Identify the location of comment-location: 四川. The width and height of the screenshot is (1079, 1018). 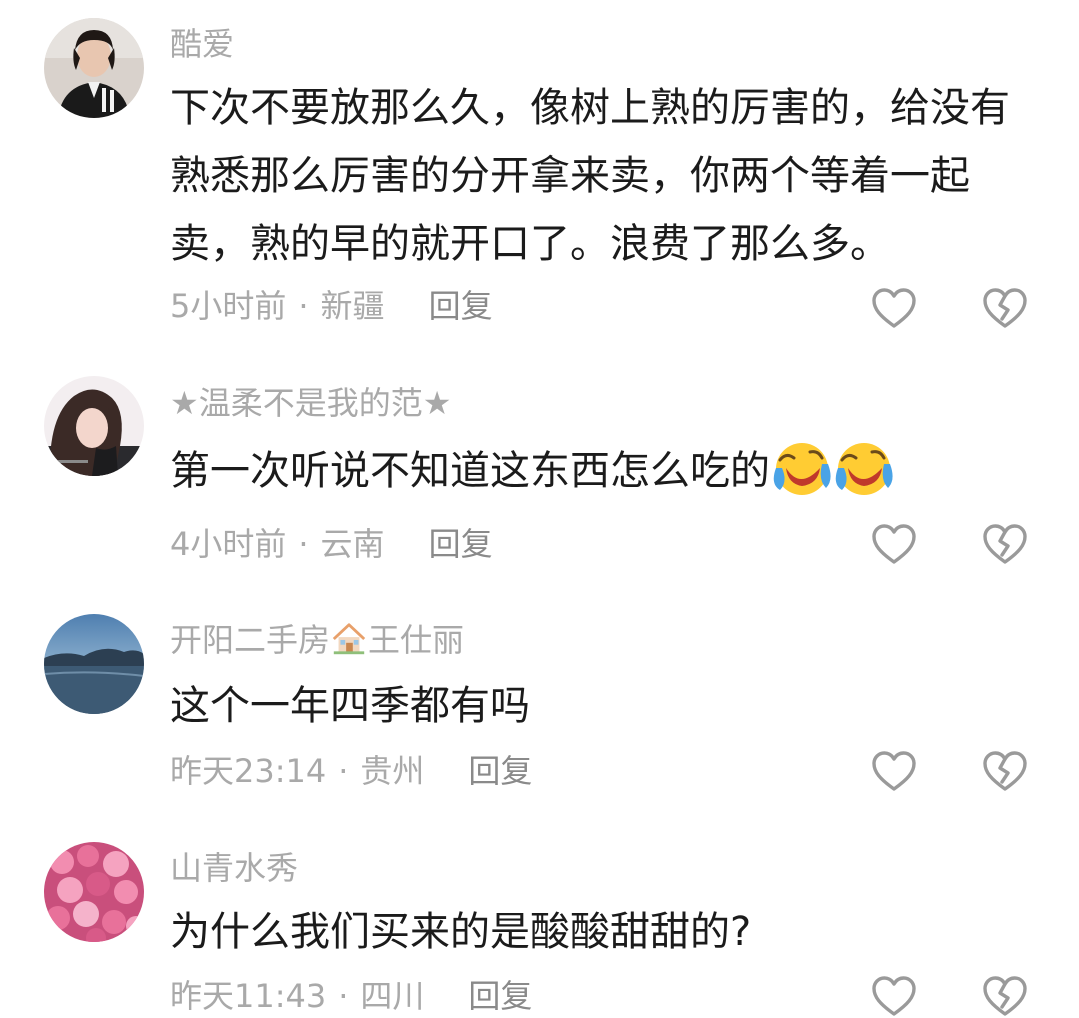
(392, 996).